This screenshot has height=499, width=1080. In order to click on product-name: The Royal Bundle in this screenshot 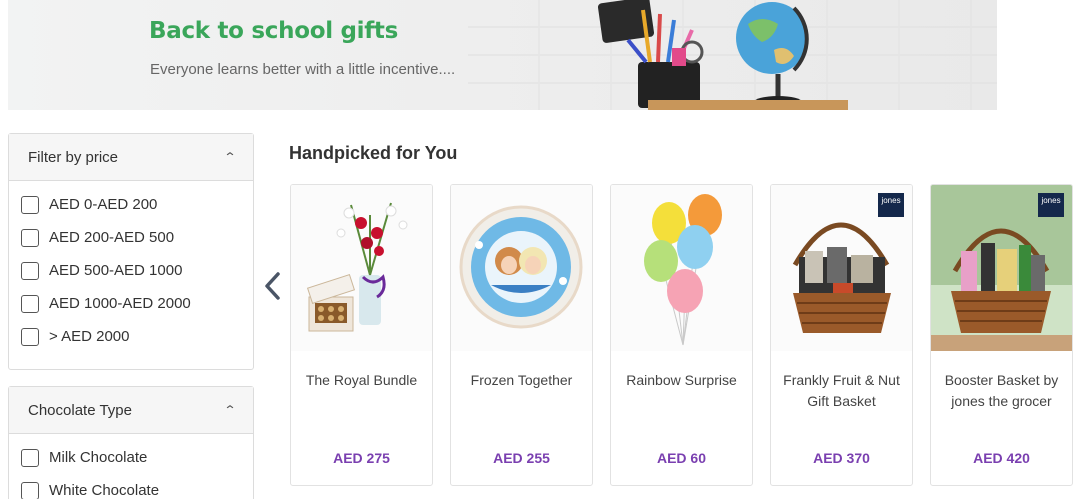, I will do `click(361, 380)`.